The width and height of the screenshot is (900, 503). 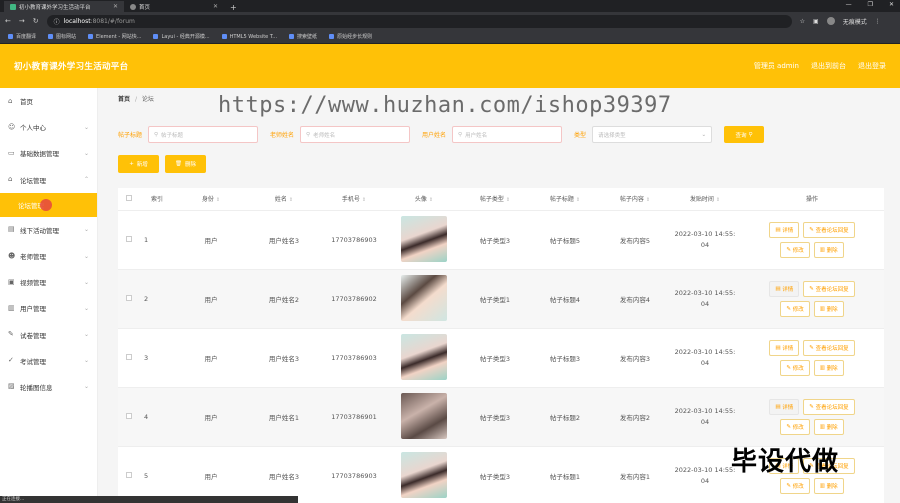 What do you see at coordinates (48, 308) in the screenshot?
I see `sidebar-item-users: ▥ 用户管理 ⌄` at bounding box center [48, 308].